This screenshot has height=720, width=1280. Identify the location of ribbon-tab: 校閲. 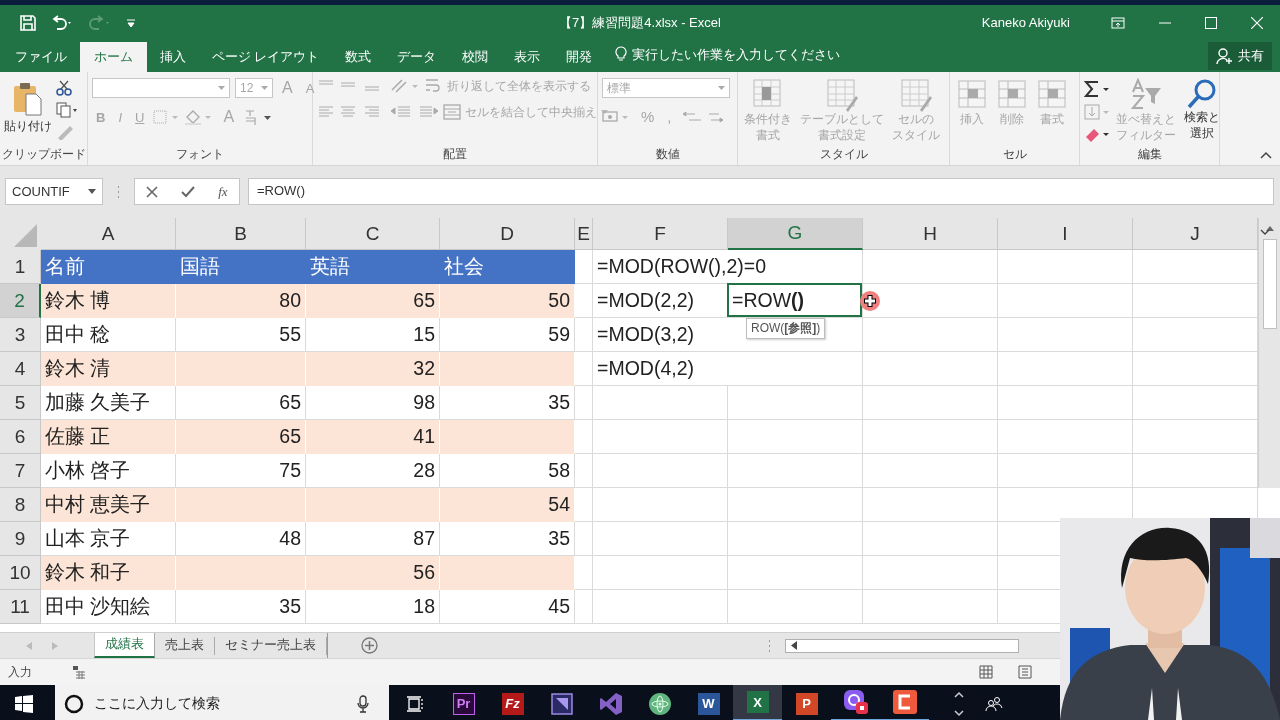
(475, 57).